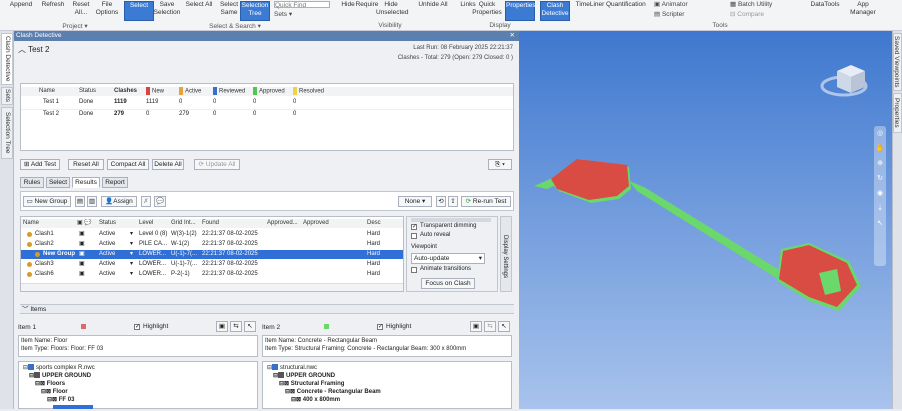  Describe the element at coordinates (747, 14) in the screenshot. I see `compare-button: ⊟ Compare` at that location.